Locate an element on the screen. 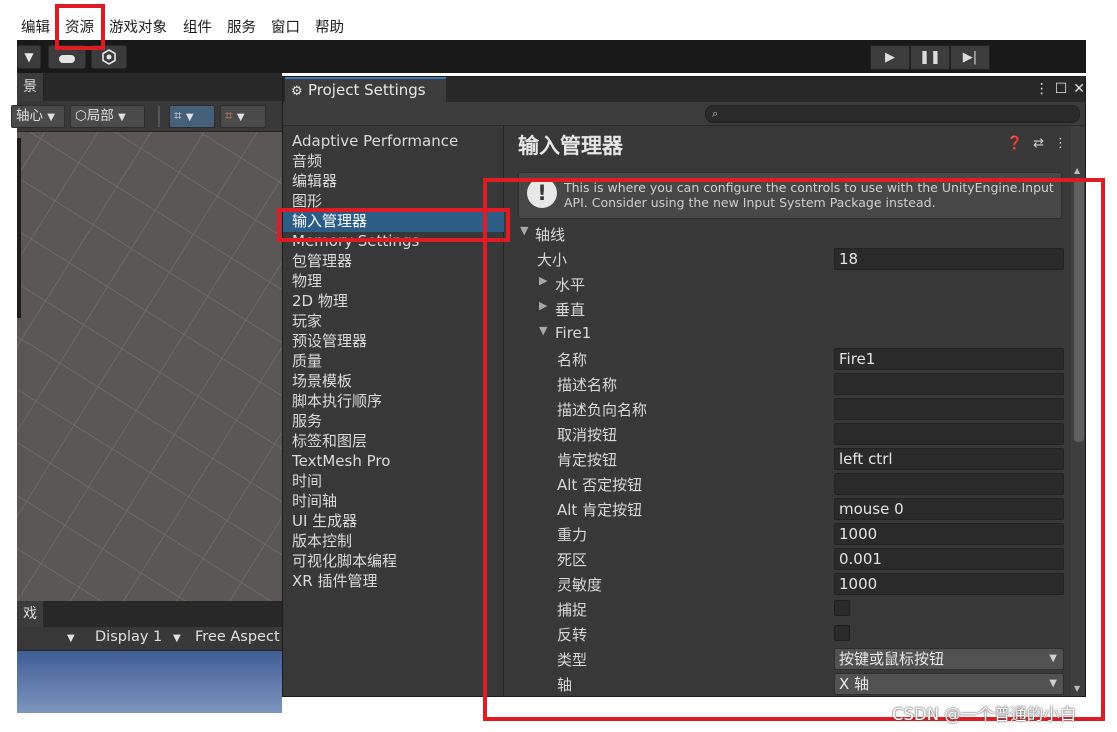  account-dropdown: ▼ is located at coordinates (29, 57).